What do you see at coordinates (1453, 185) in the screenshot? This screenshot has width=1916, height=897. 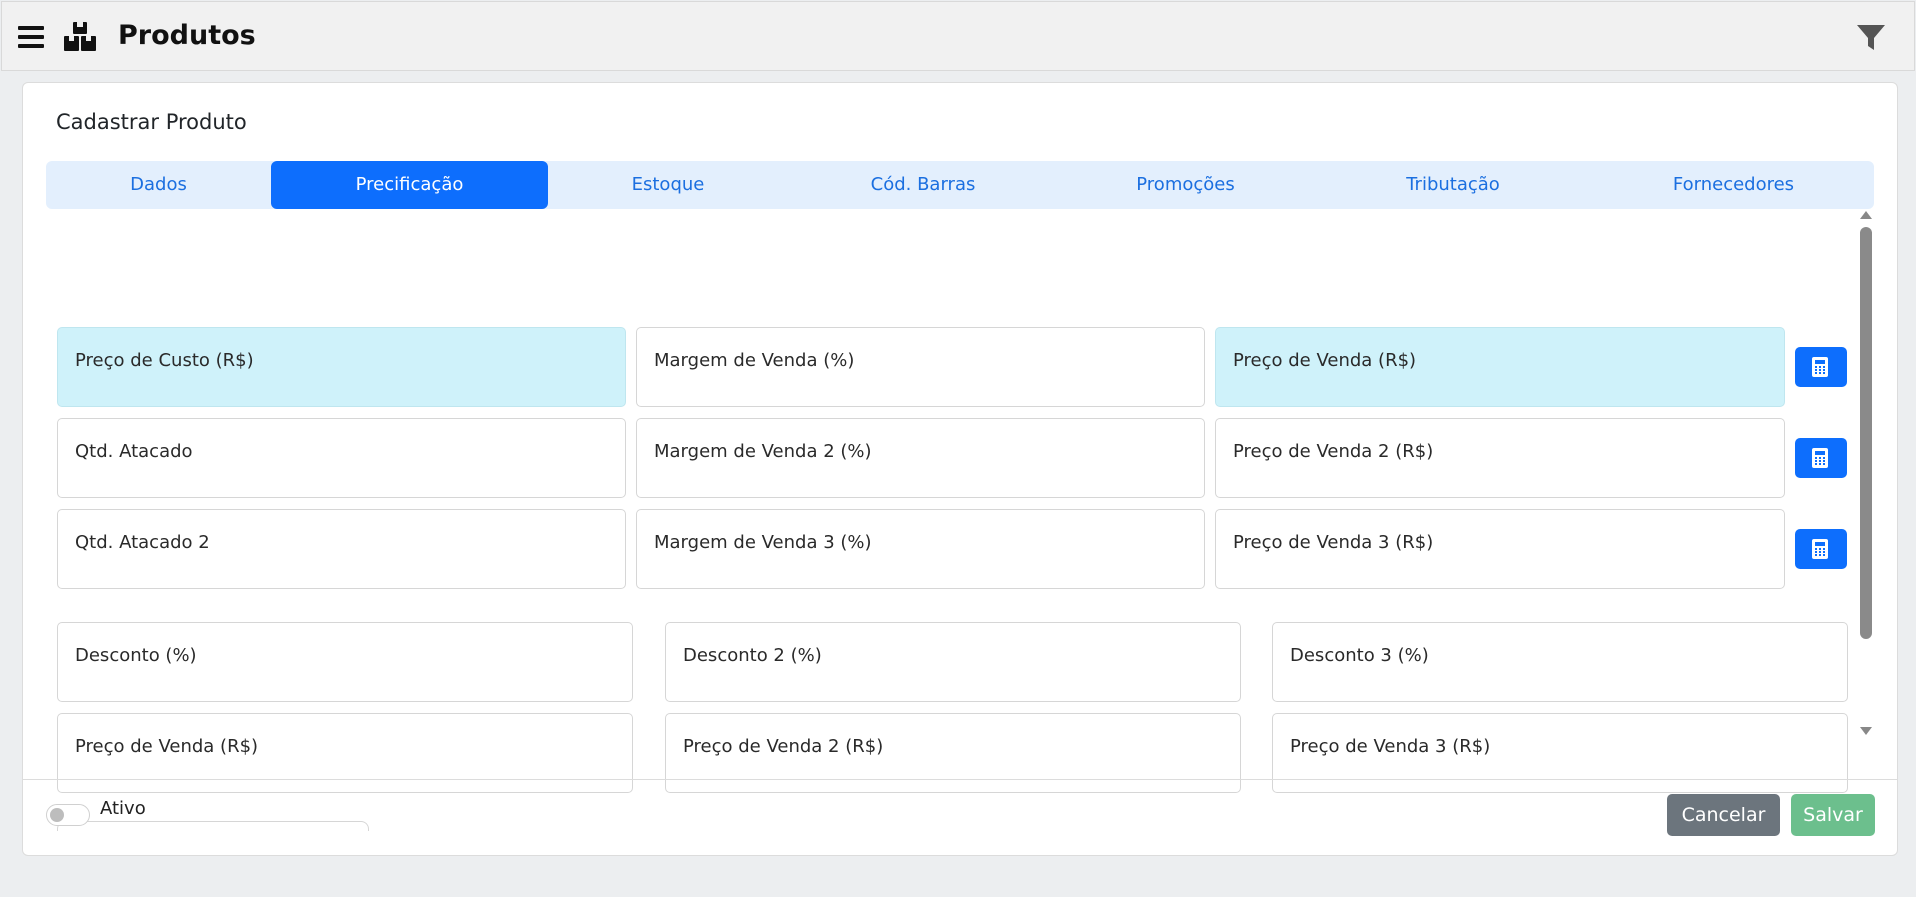 I see `tab-tributacao: Tributação` at bounding box center [1453, 185].